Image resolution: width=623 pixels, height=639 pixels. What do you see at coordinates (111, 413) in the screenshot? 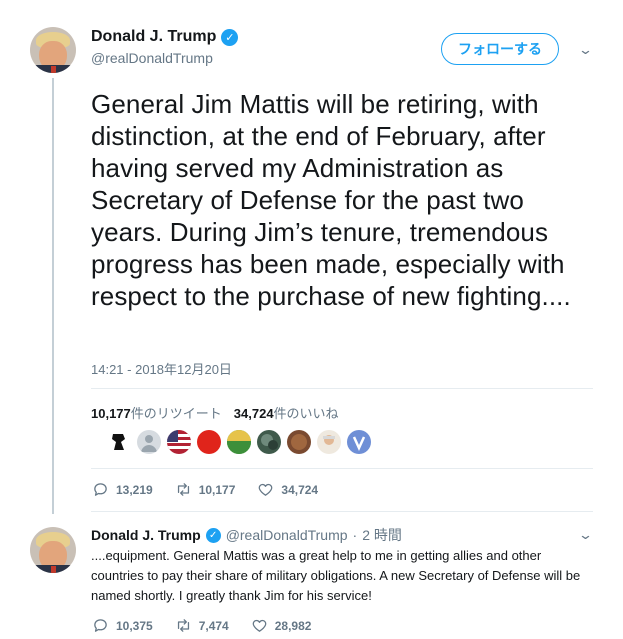
I see `retweets-stat-count: 10,177` at bounding box center [111, 413].